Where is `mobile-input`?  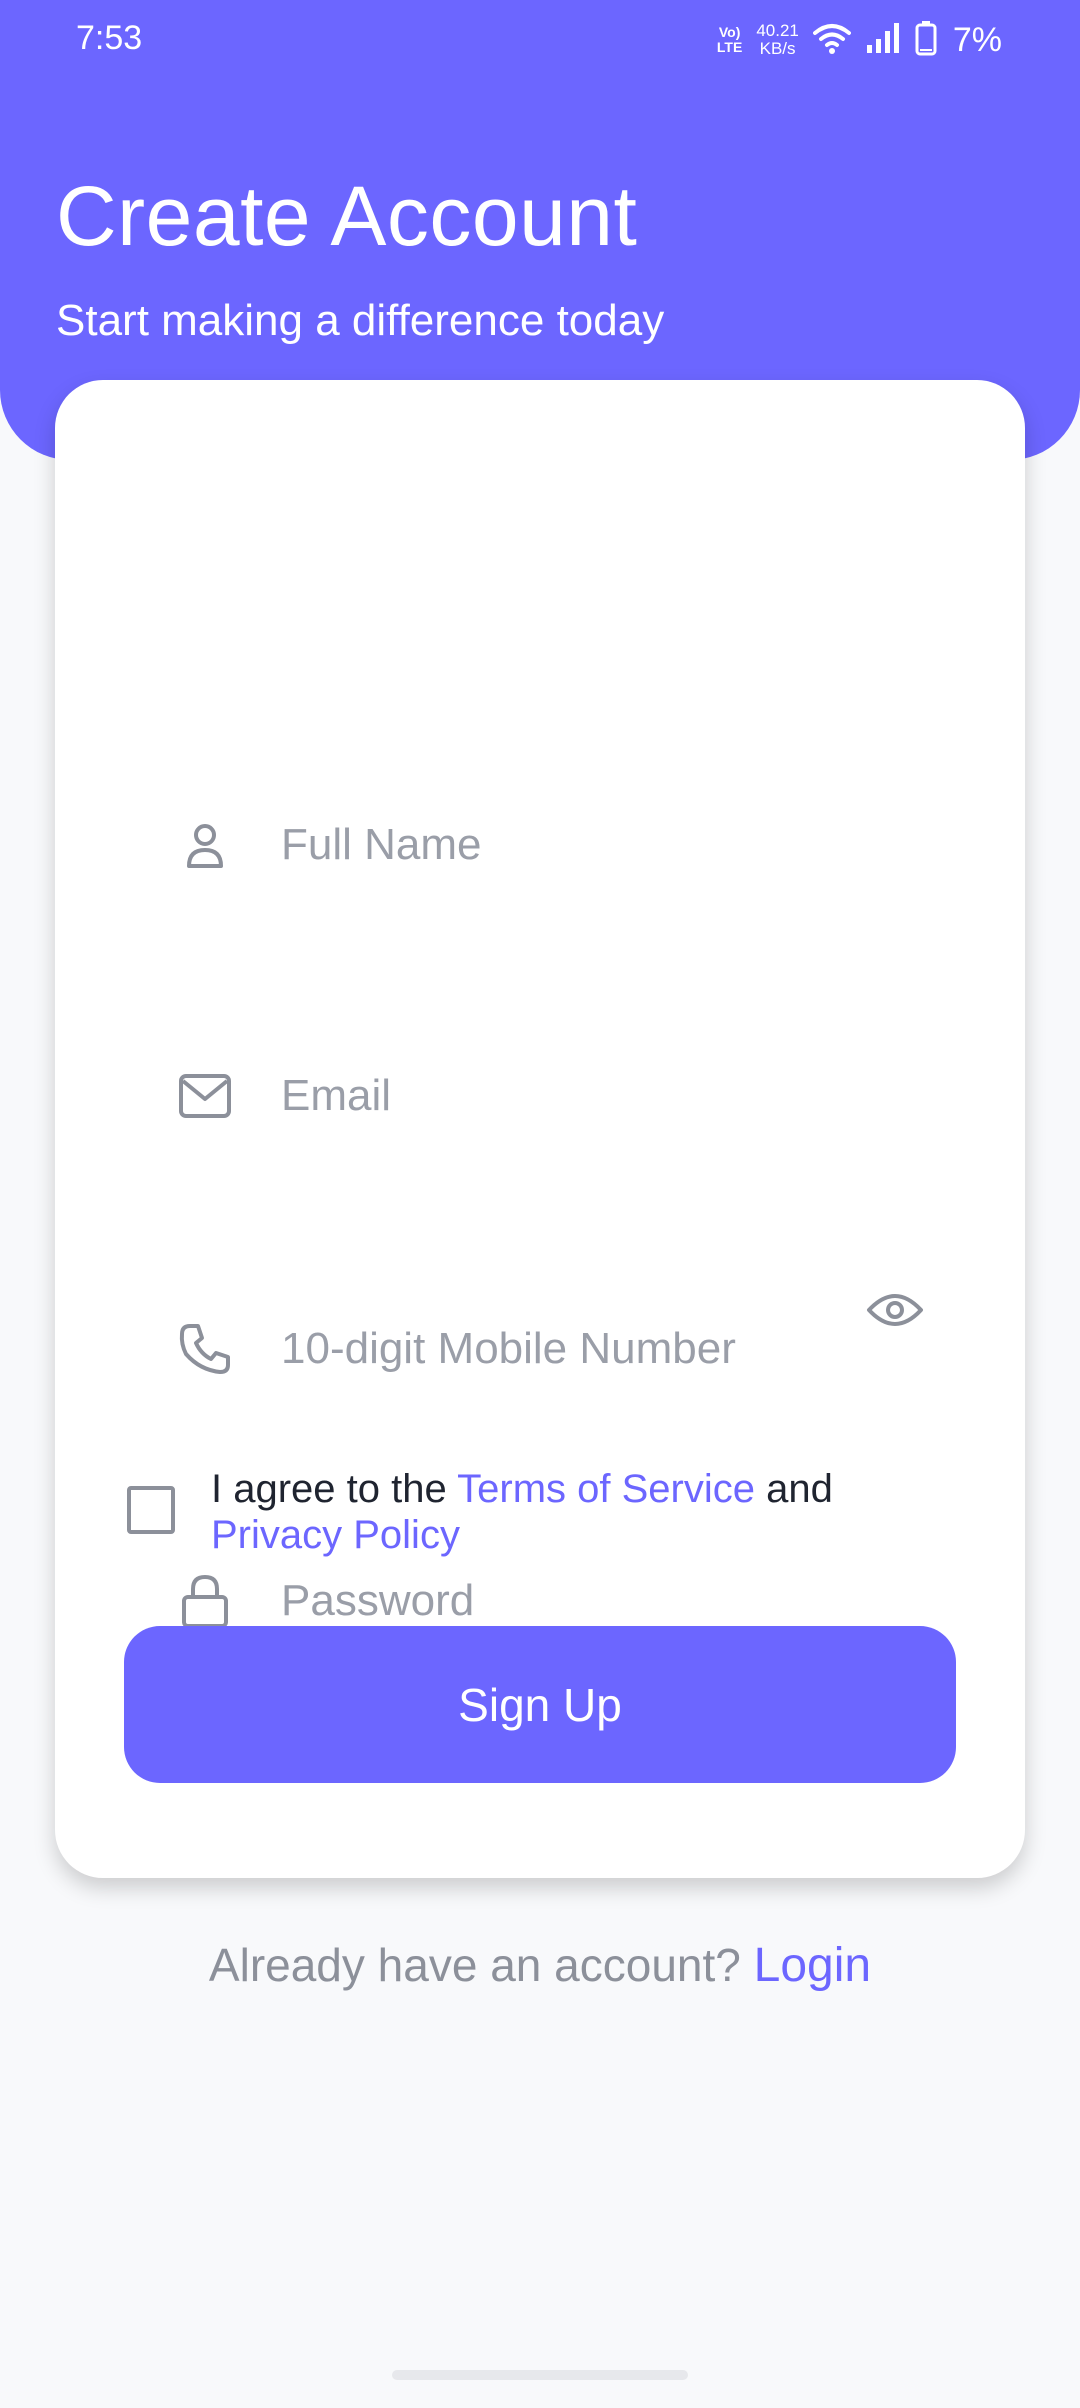
mobile-input is located at coordinates (581, 1349).